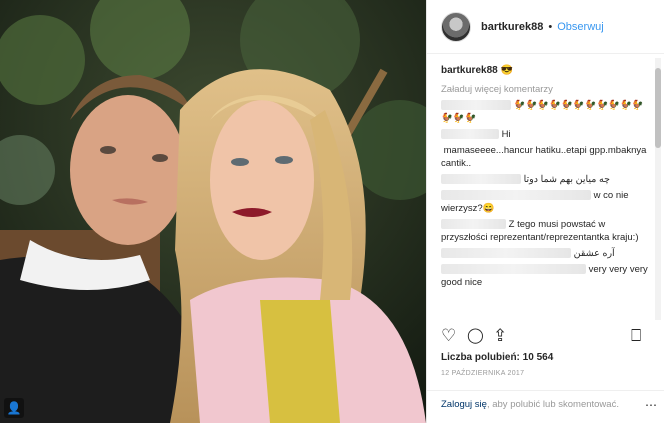 The height and width of the screenshot is (423, 664). I want to click on comment-item: چه میاین بهم شما دوتا, so click(545, 179).